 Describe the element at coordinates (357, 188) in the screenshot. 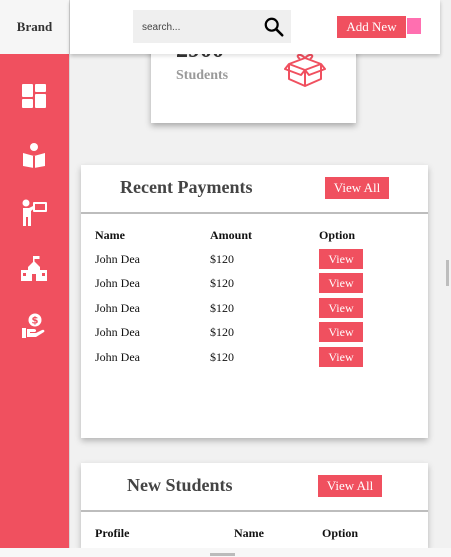

I see `view-all-payments-button: View All` at that location.